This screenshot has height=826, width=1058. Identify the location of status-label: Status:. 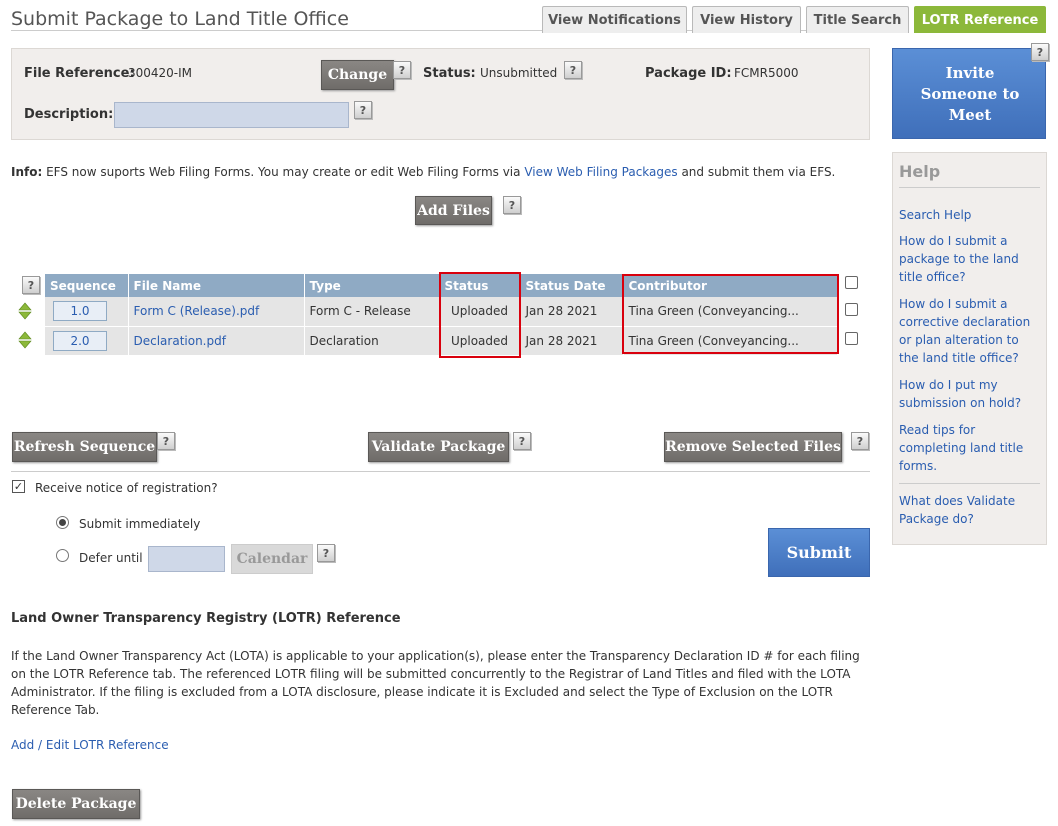
(449, 73).